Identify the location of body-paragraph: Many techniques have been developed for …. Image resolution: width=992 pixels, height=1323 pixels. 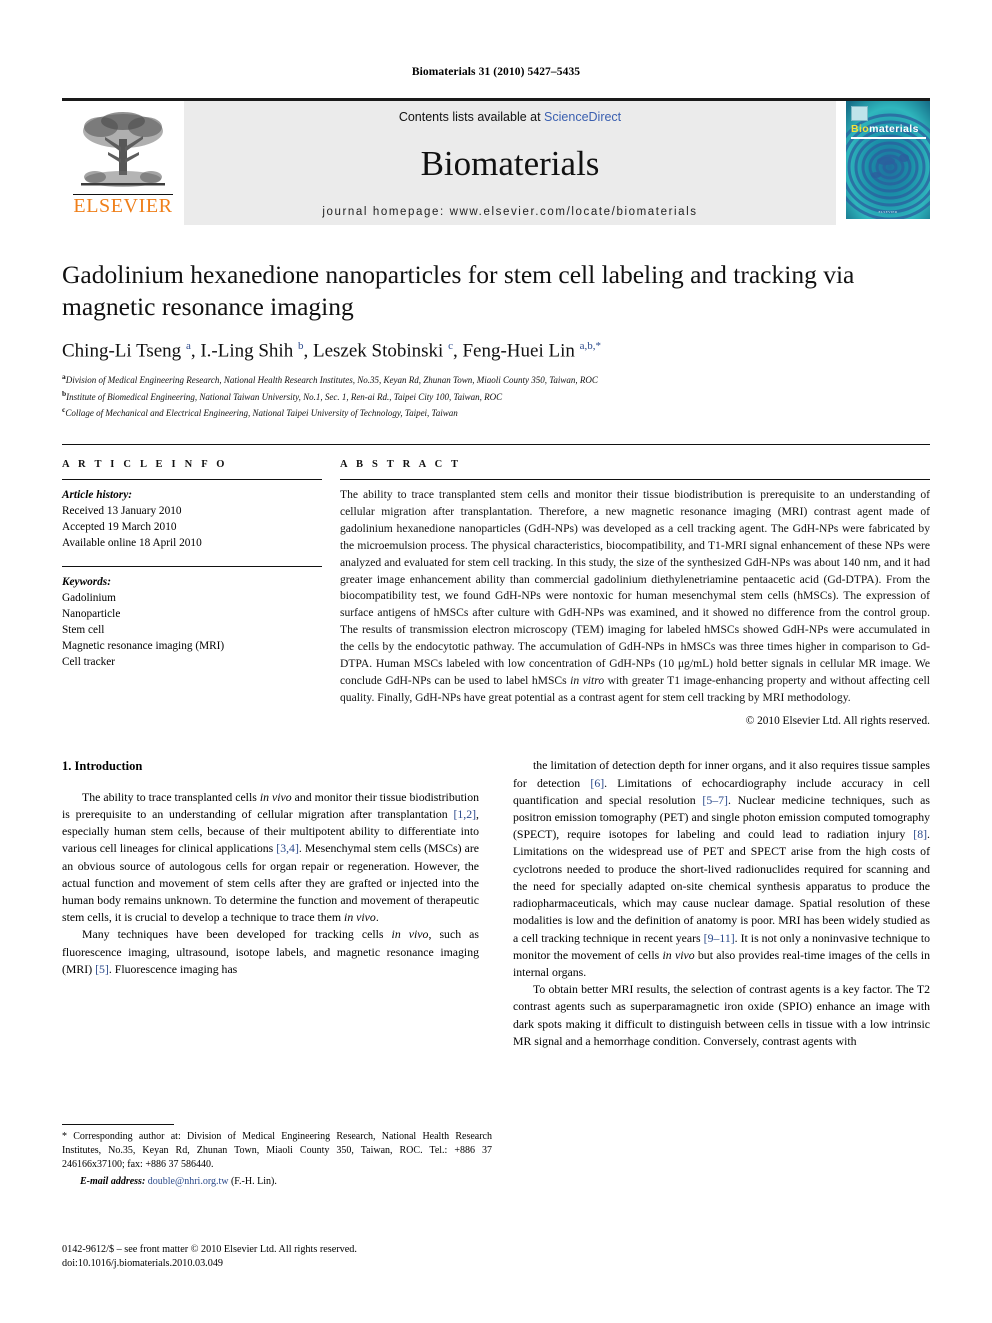
(270, 951).